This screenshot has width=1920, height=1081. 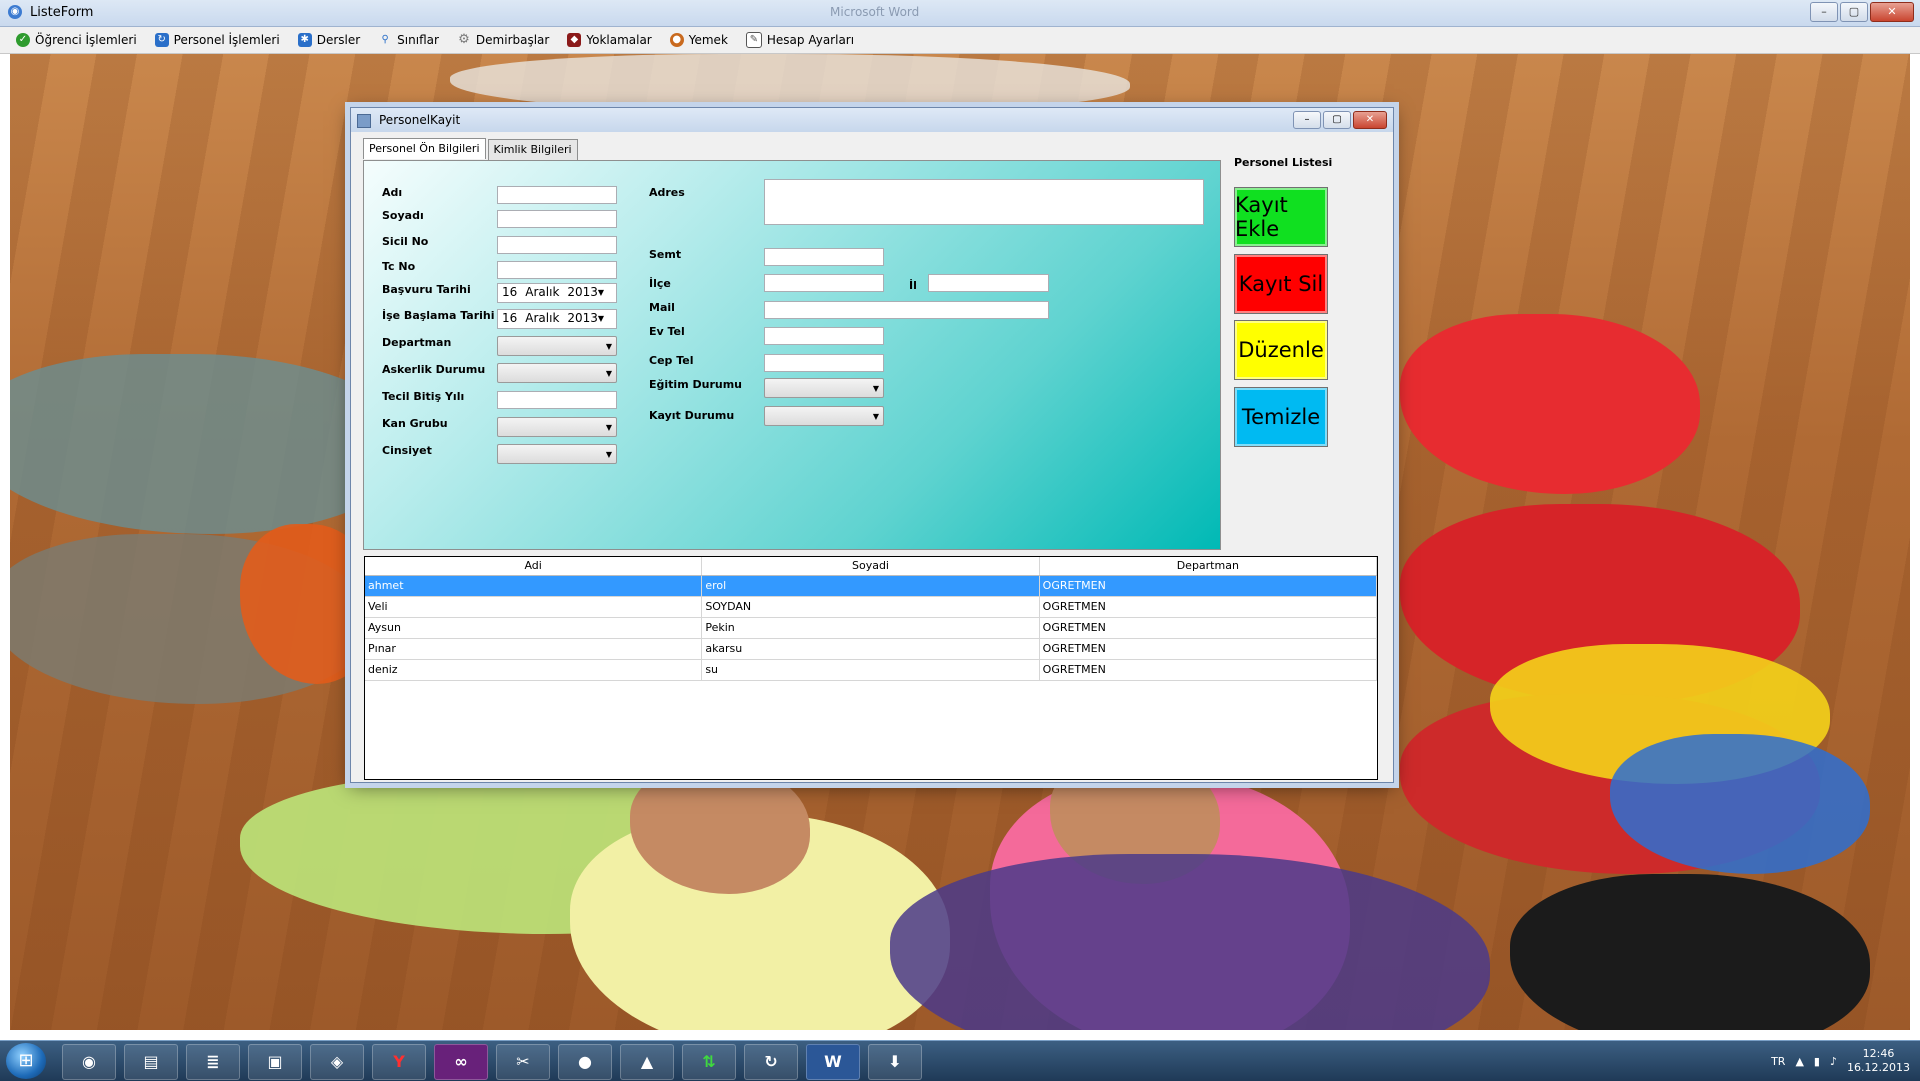 What do you see at coordinates (557, 454) in the screenshot?
I see `cinsiyet-dropdown: ▼` at bounding box center [557, 454].